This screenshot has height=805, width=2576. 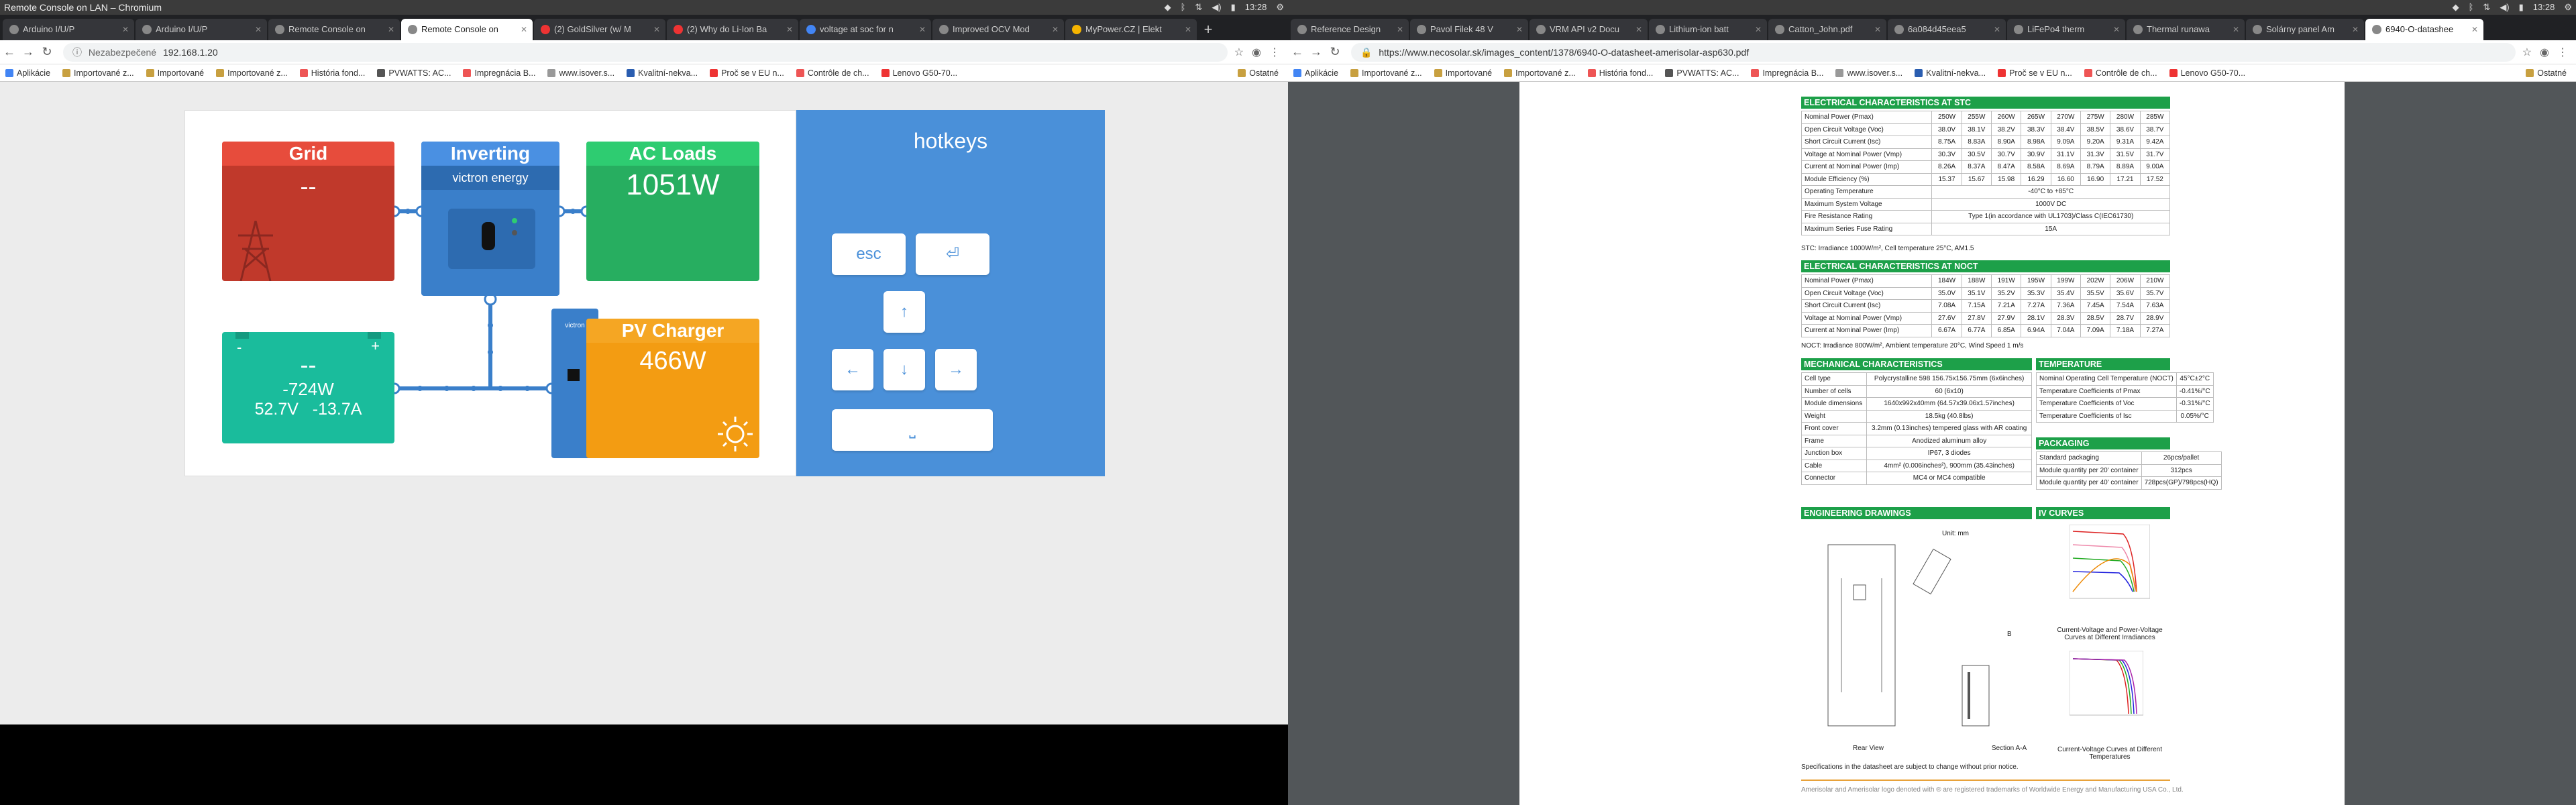 What do you see at coordinates (308, 211) in the screenshot?
I see `grid-tile: Grid --` at bounding box center [308, 211].